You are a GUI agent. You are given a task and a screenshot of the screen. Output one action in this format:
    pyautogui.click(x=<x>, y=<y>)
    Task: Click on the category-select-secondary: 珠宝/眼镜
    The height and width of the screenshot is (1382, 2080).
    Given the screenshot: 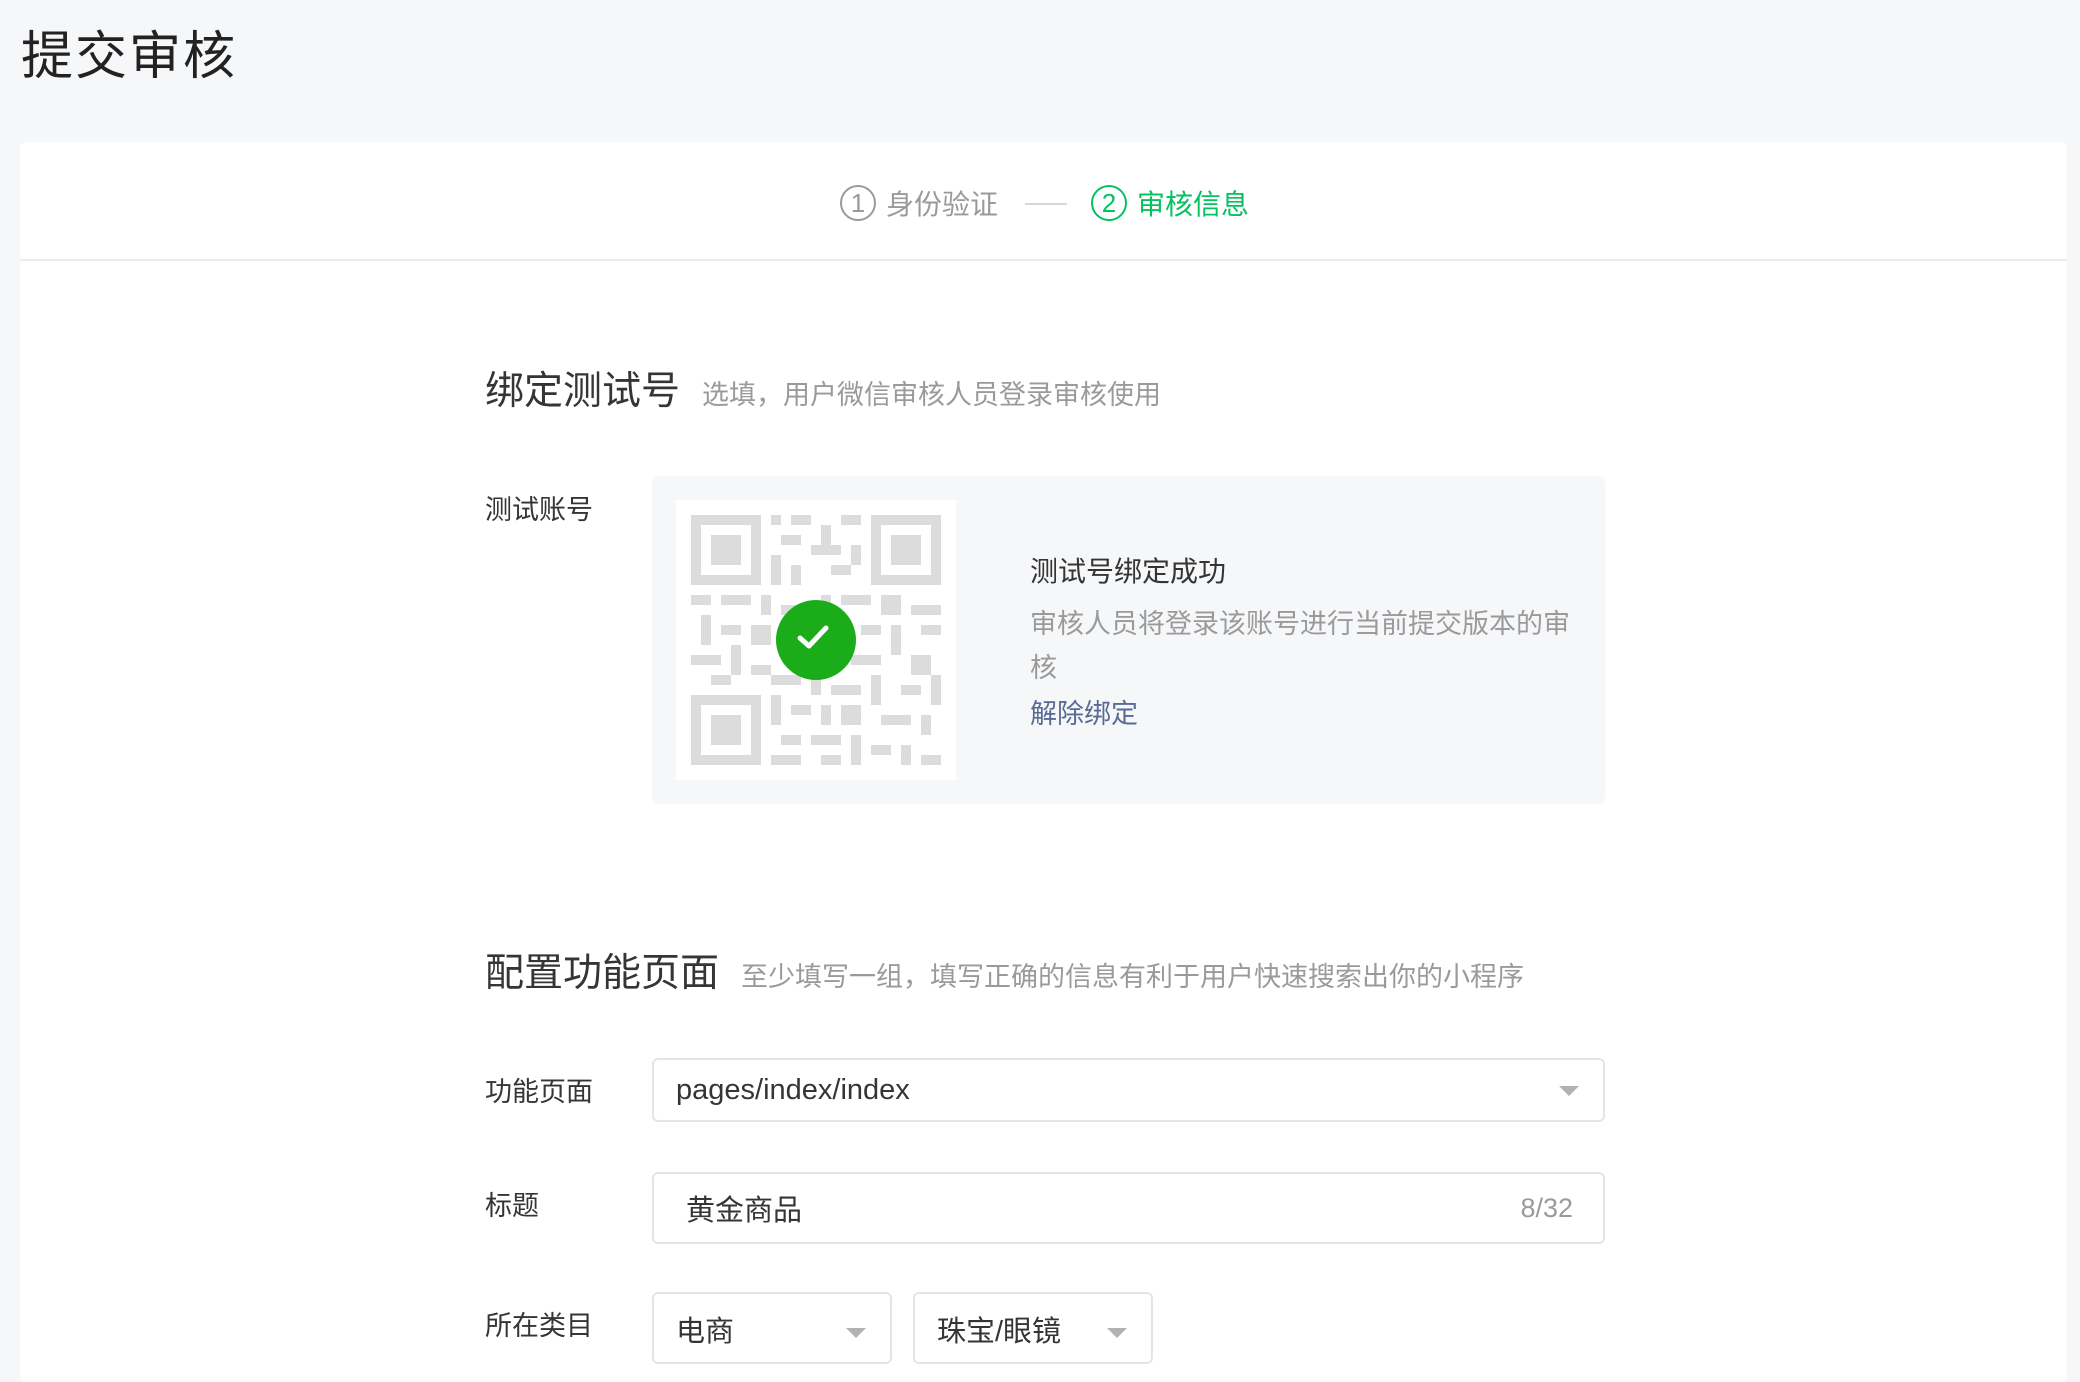 What is the action you would take?
    pyautogui.click(x=1033, y=1328)
    